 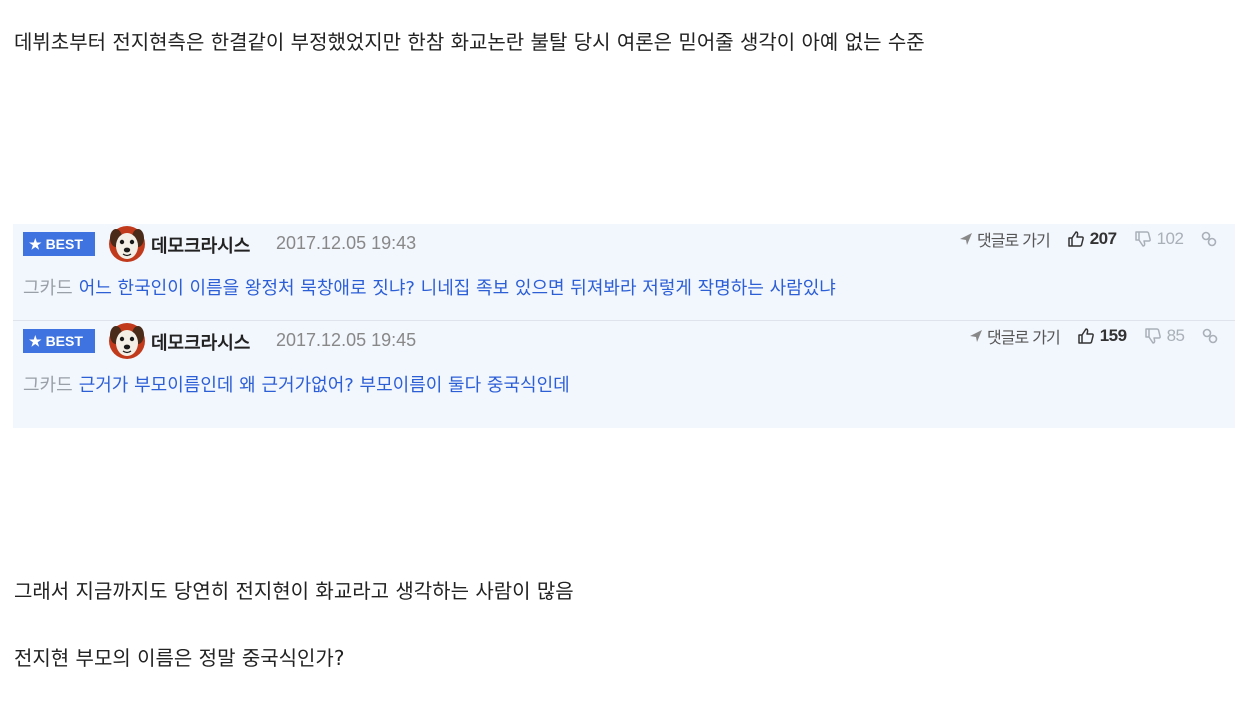 What do you see at coordinates (346, 340) in the screenshot?
I see `comment-timestamp: 2017.12.05 19:45` at bounding box center [346, 340].